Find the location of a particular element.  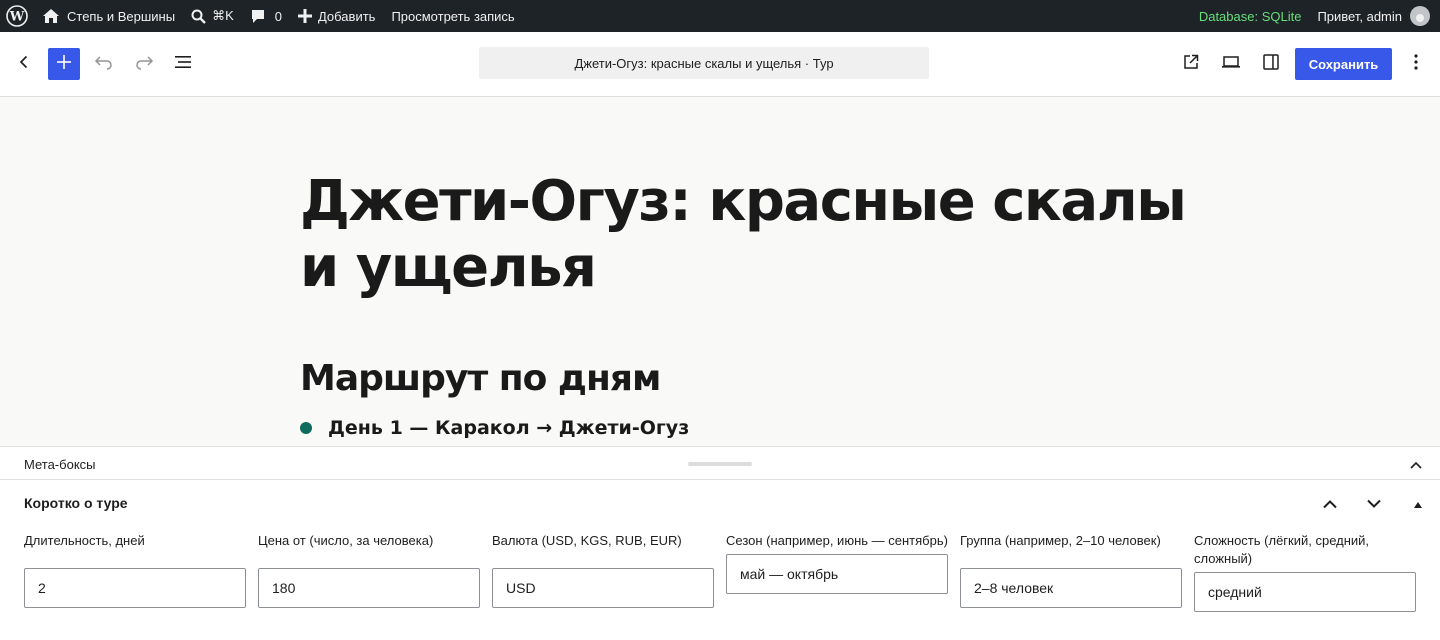

site-name-link: Степь и Вершины is located at coordinates (108, 16).